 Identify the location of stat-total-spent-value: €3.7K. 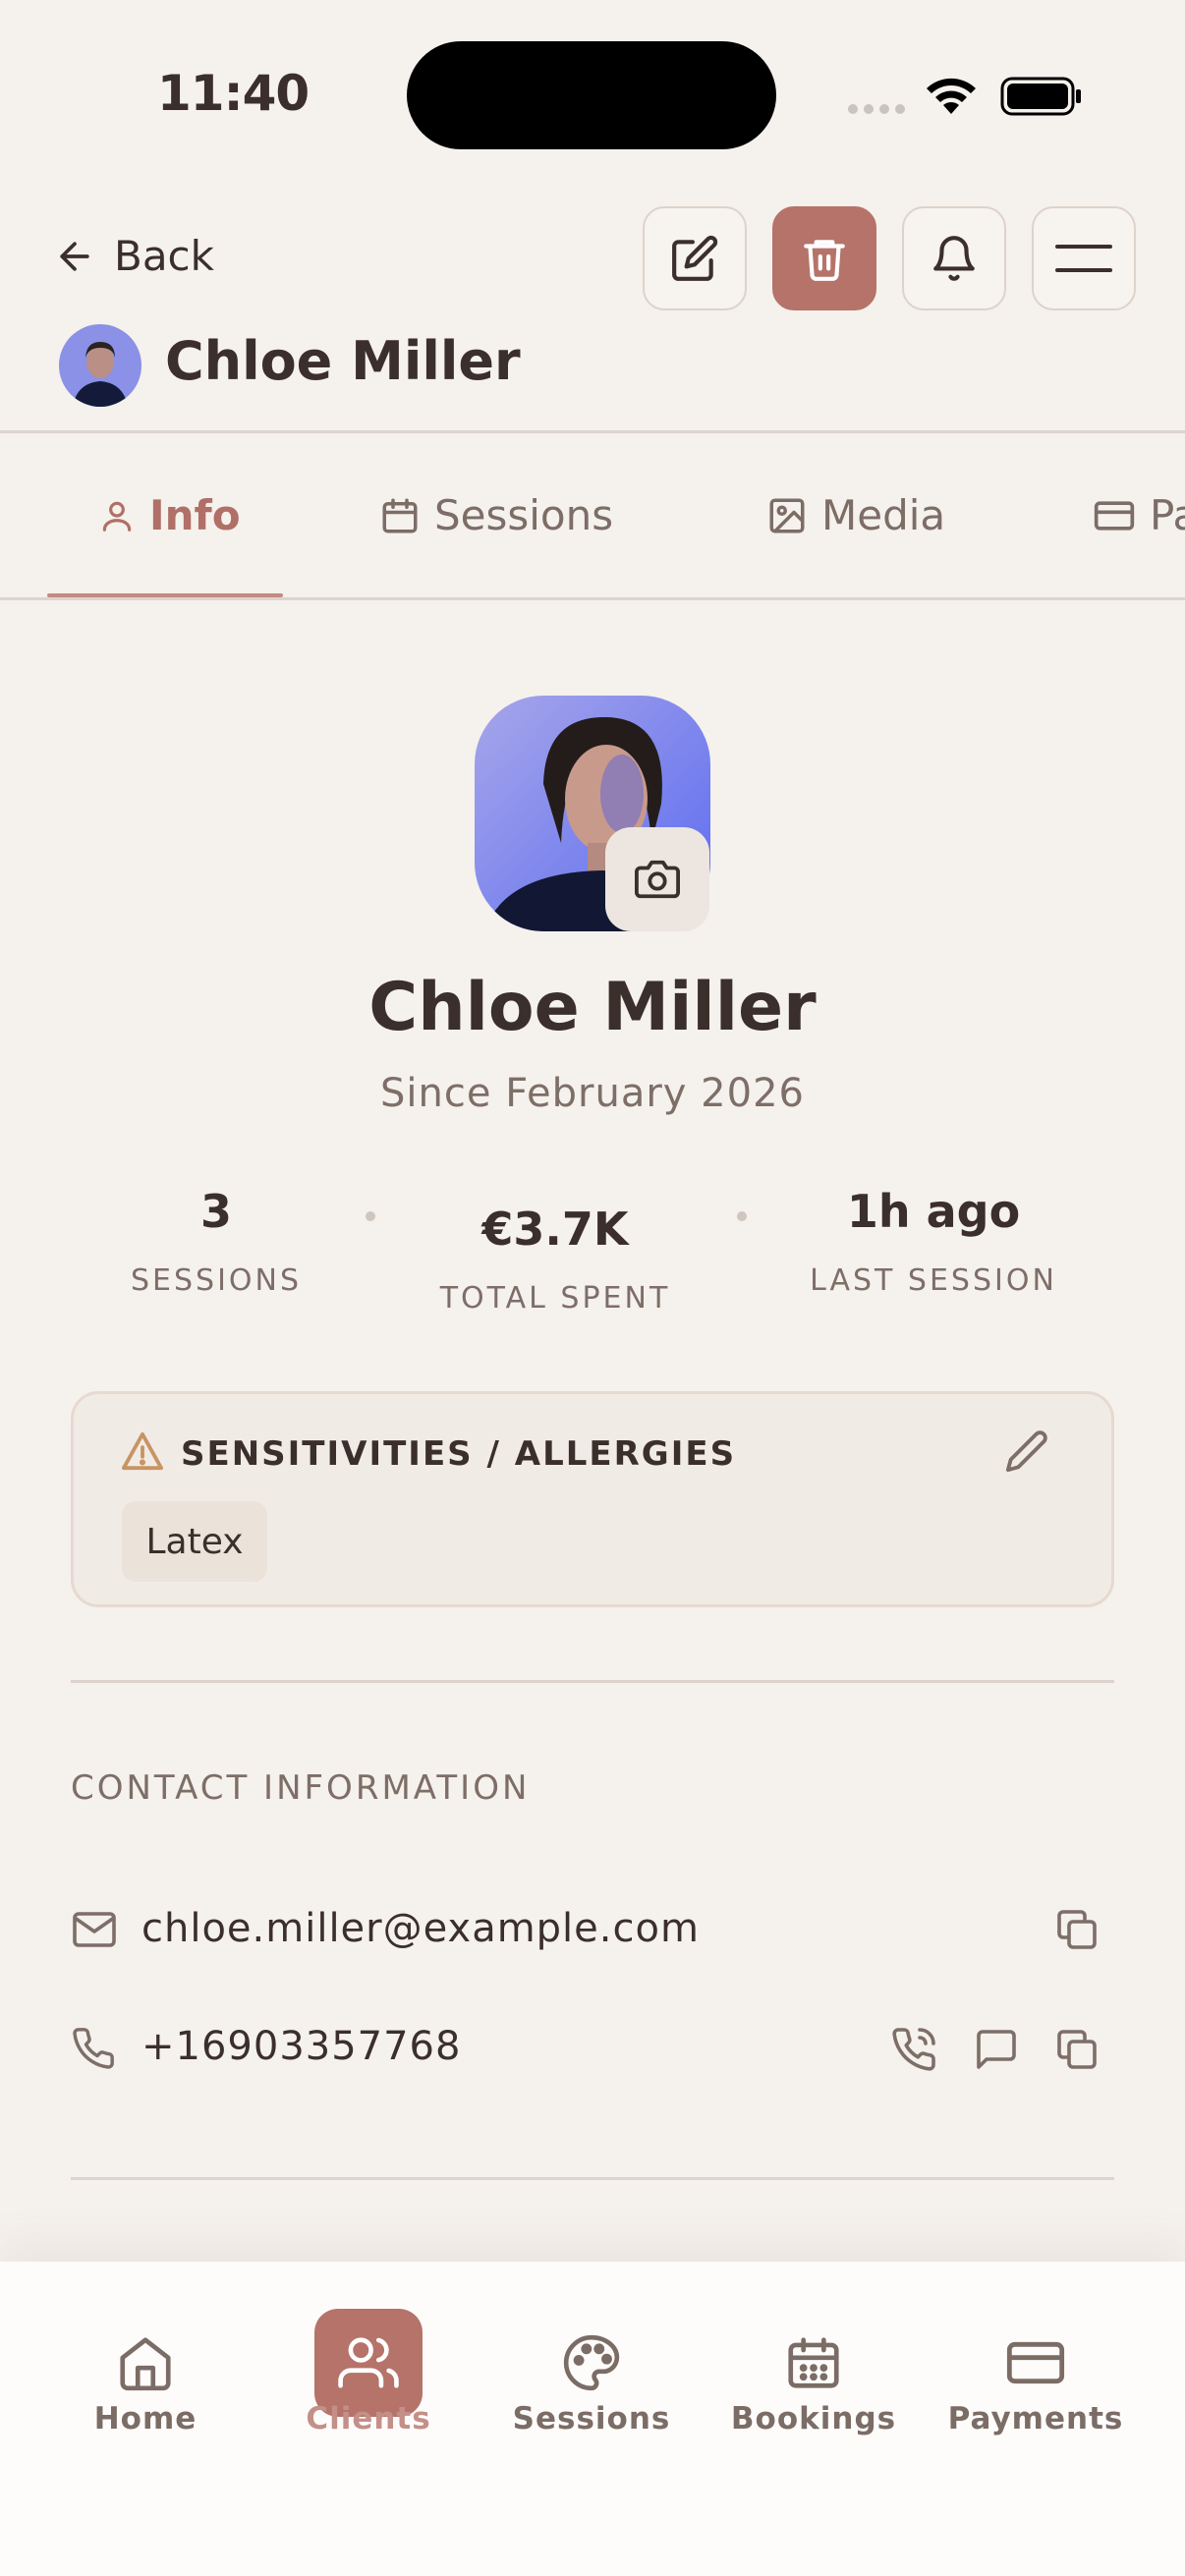
(555, 1229).